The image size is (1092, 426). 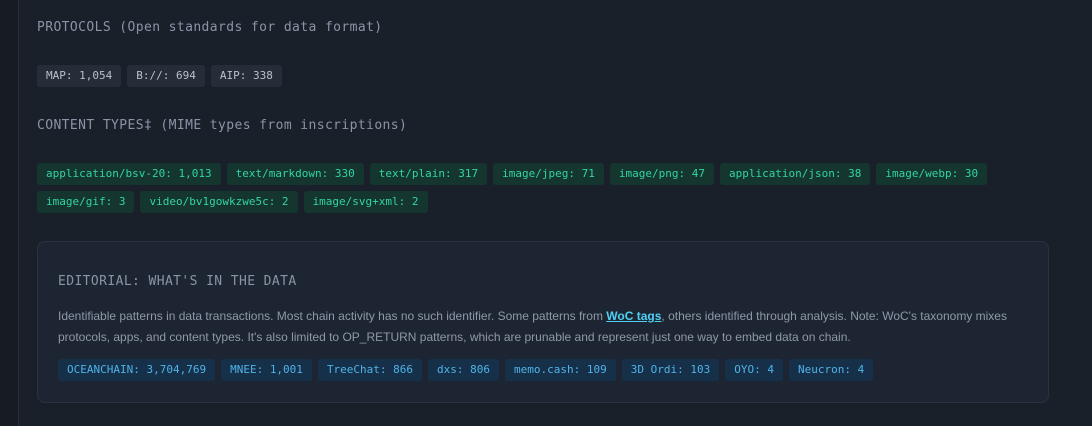 I want to click on protocol-tag-aip: AIP: 338, so click(x=246, y=76).